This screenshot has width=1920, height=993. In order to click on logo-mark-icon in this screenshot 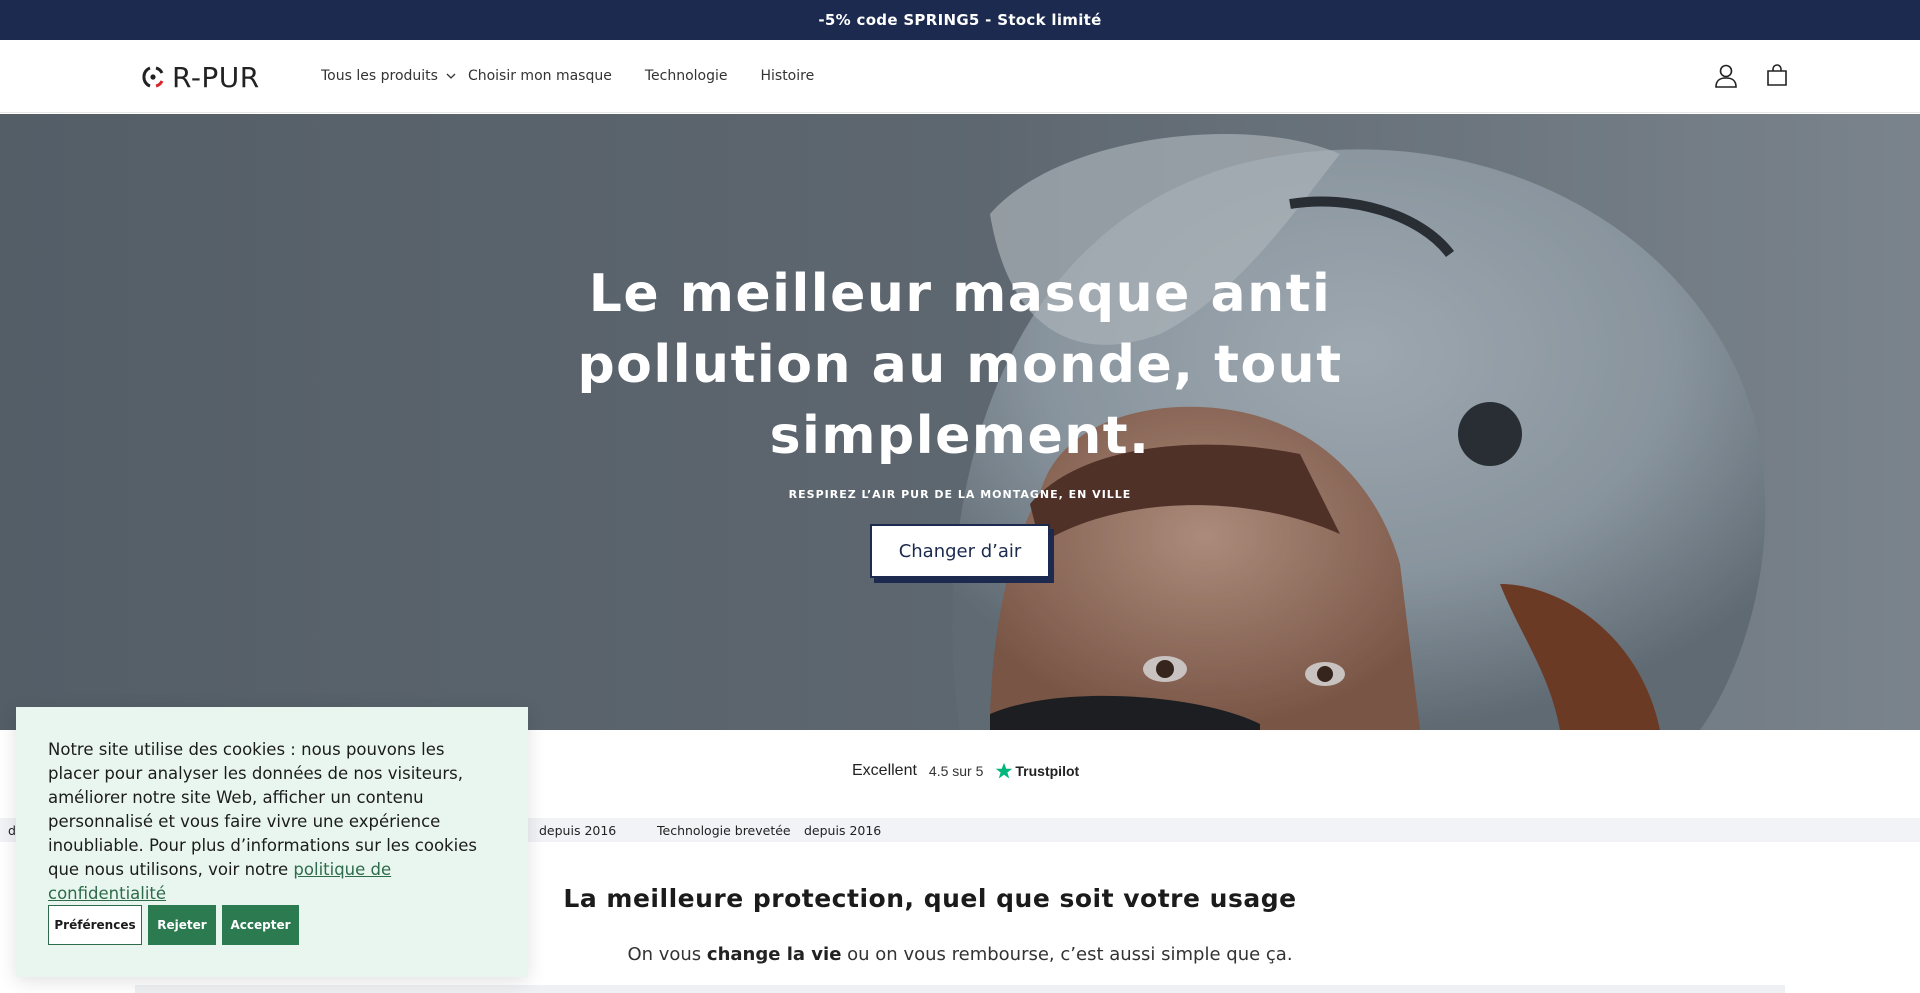, I will do `click(153, 77)`.